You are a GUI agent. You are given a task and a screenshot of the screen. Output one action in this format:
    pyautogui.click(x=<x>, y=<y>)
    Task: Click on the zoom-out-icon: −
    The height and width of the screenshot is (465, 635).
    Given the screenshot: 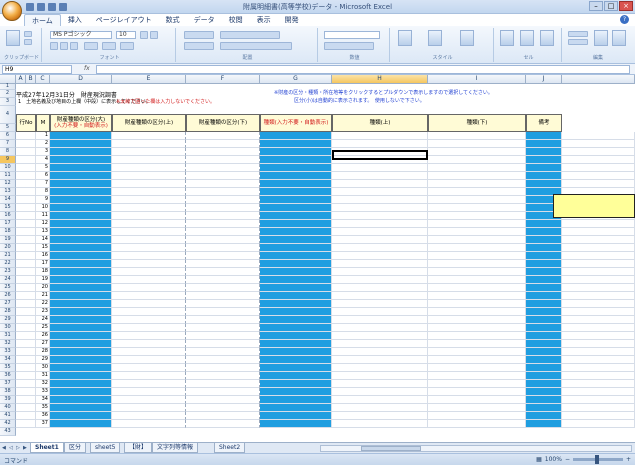 What is the action you would take?
    pyautogui.click(x=567, y=459)
    